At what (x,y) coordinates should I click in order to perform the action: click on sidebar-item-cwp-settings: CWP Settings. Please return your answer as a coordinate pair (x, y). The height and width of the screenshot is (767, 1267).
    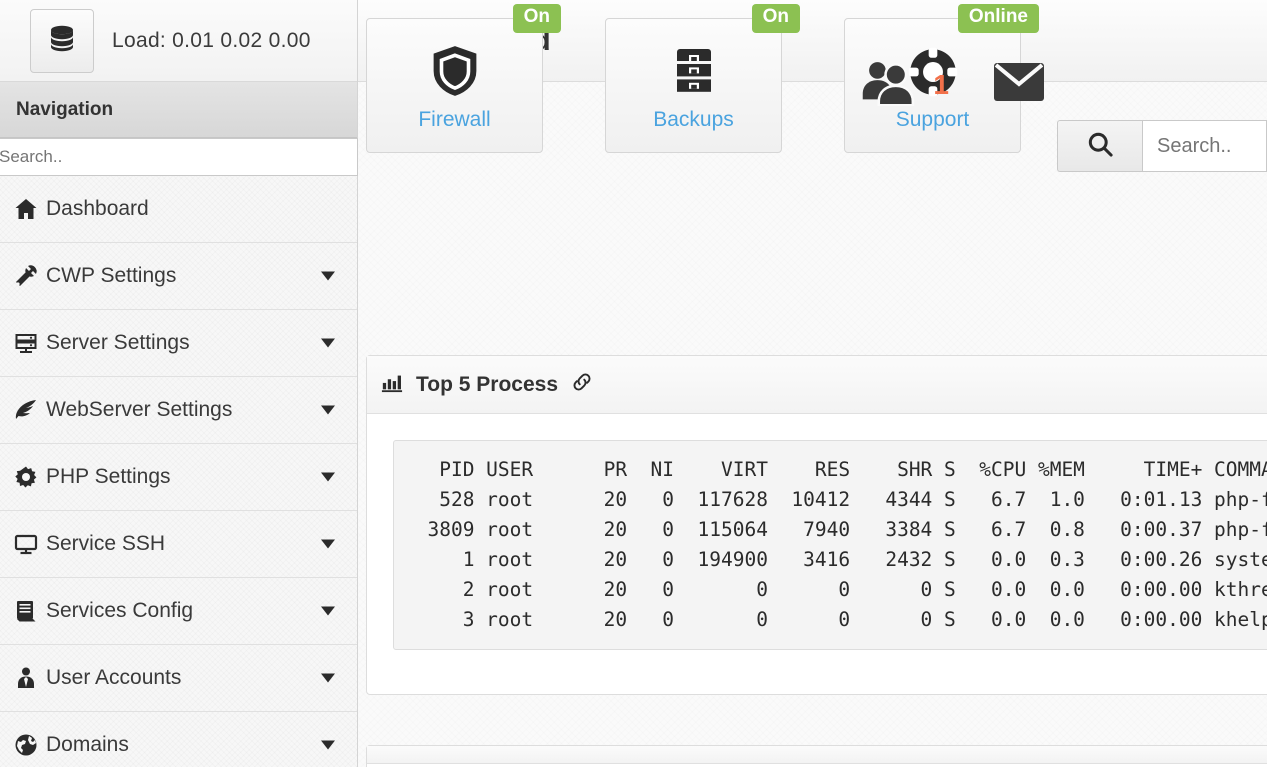
    Looking at the image, I should click on (178, 276).